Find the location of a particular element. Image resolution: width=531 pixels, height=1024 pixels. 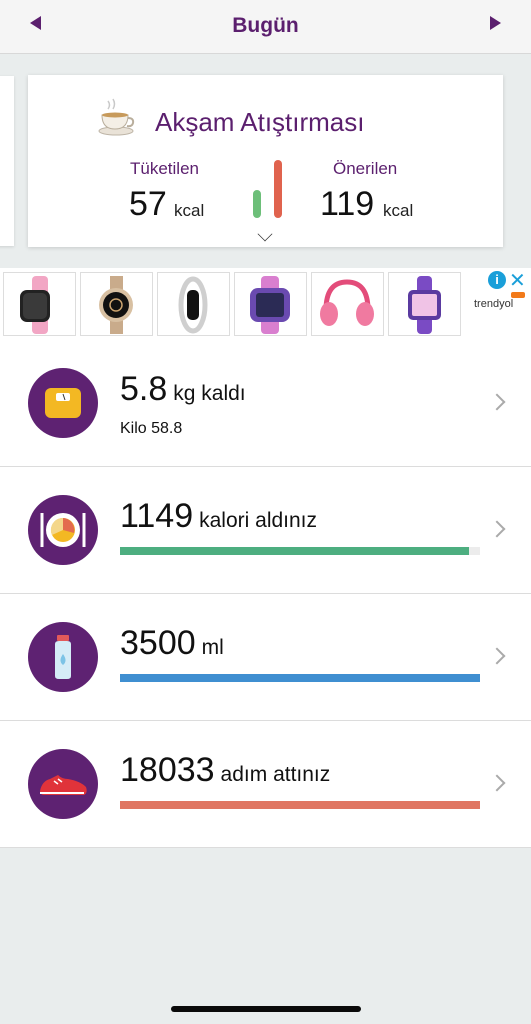

smartwatch-gold-icon is located at coordinates (116, 305).